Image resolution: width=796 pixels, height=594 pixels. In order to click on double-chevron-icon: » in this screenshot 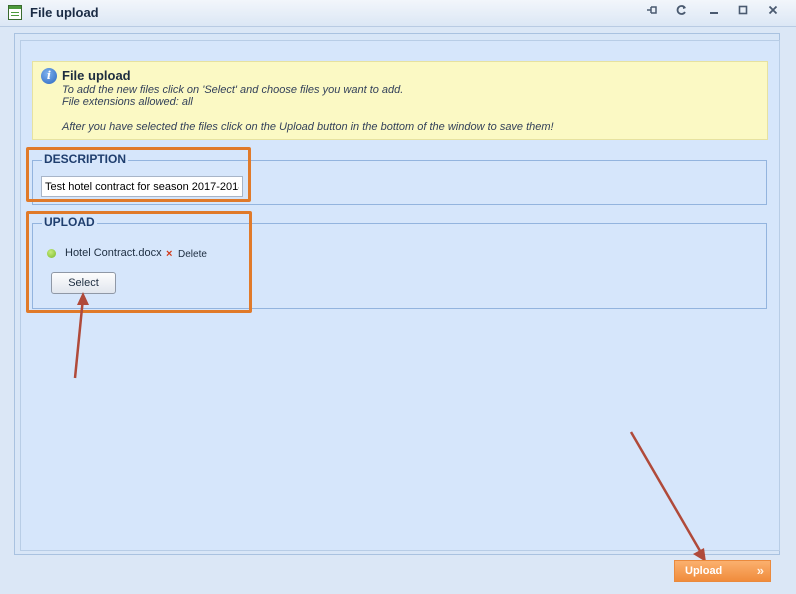, I will do `click(760, 570)`.